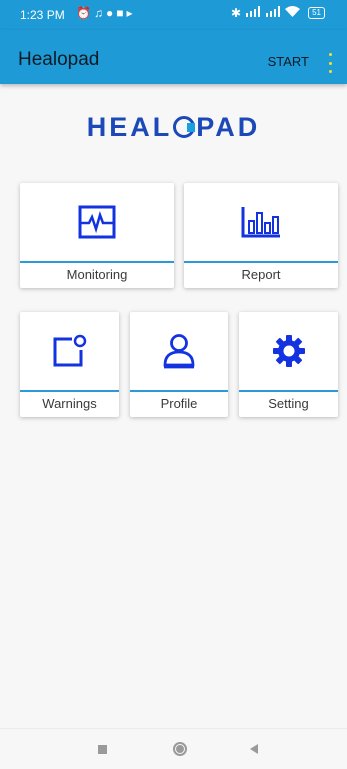 The width and height of the screenshot is (347, 769). I want to click on logo-suffix: PAD, so click(228, 127).